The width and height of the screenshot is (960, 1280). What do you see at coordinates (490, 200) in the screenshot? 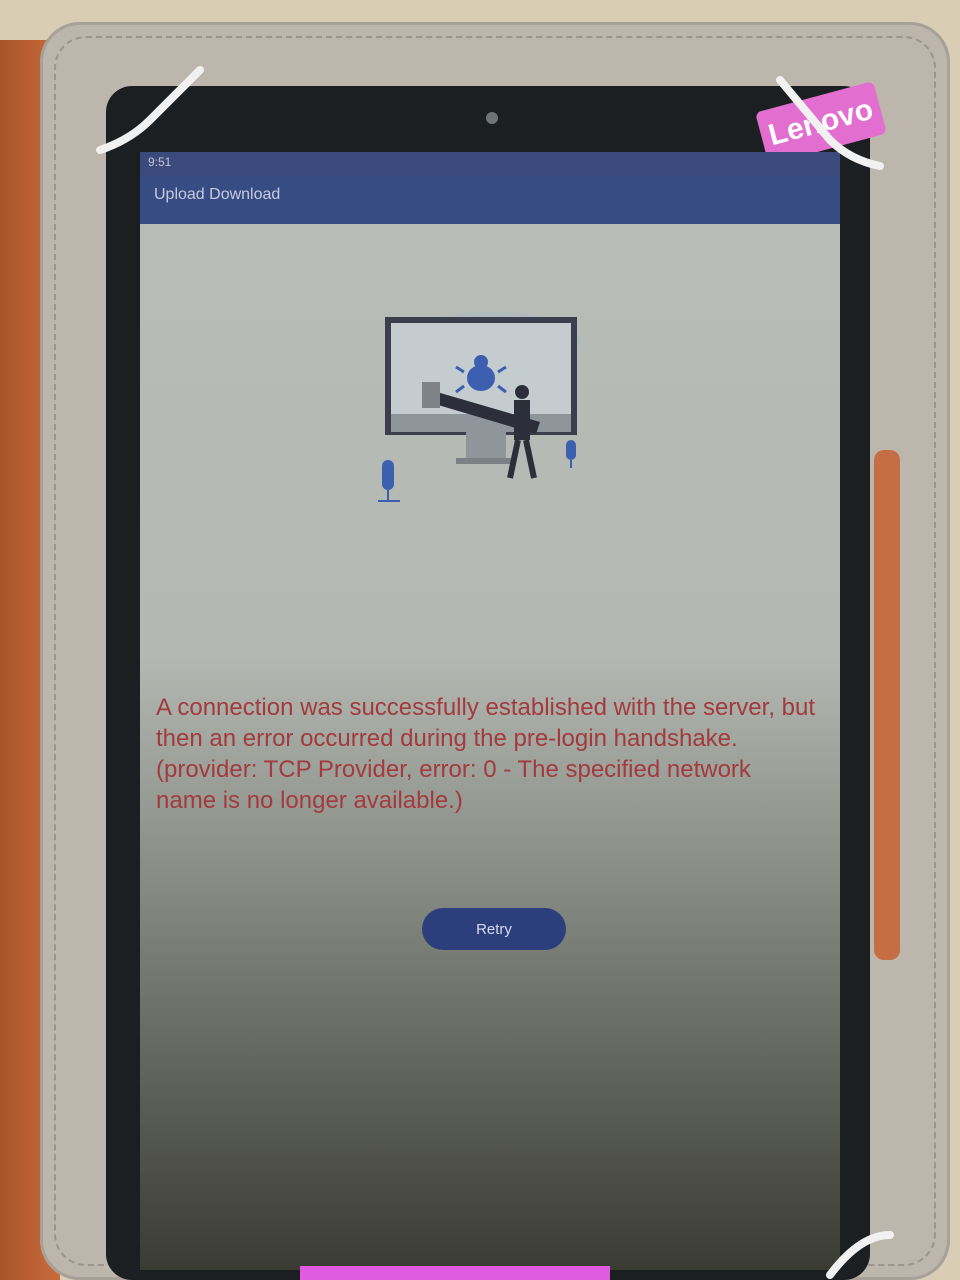
I see `app-bar: Upload Download` at bounding box center [490, 200].